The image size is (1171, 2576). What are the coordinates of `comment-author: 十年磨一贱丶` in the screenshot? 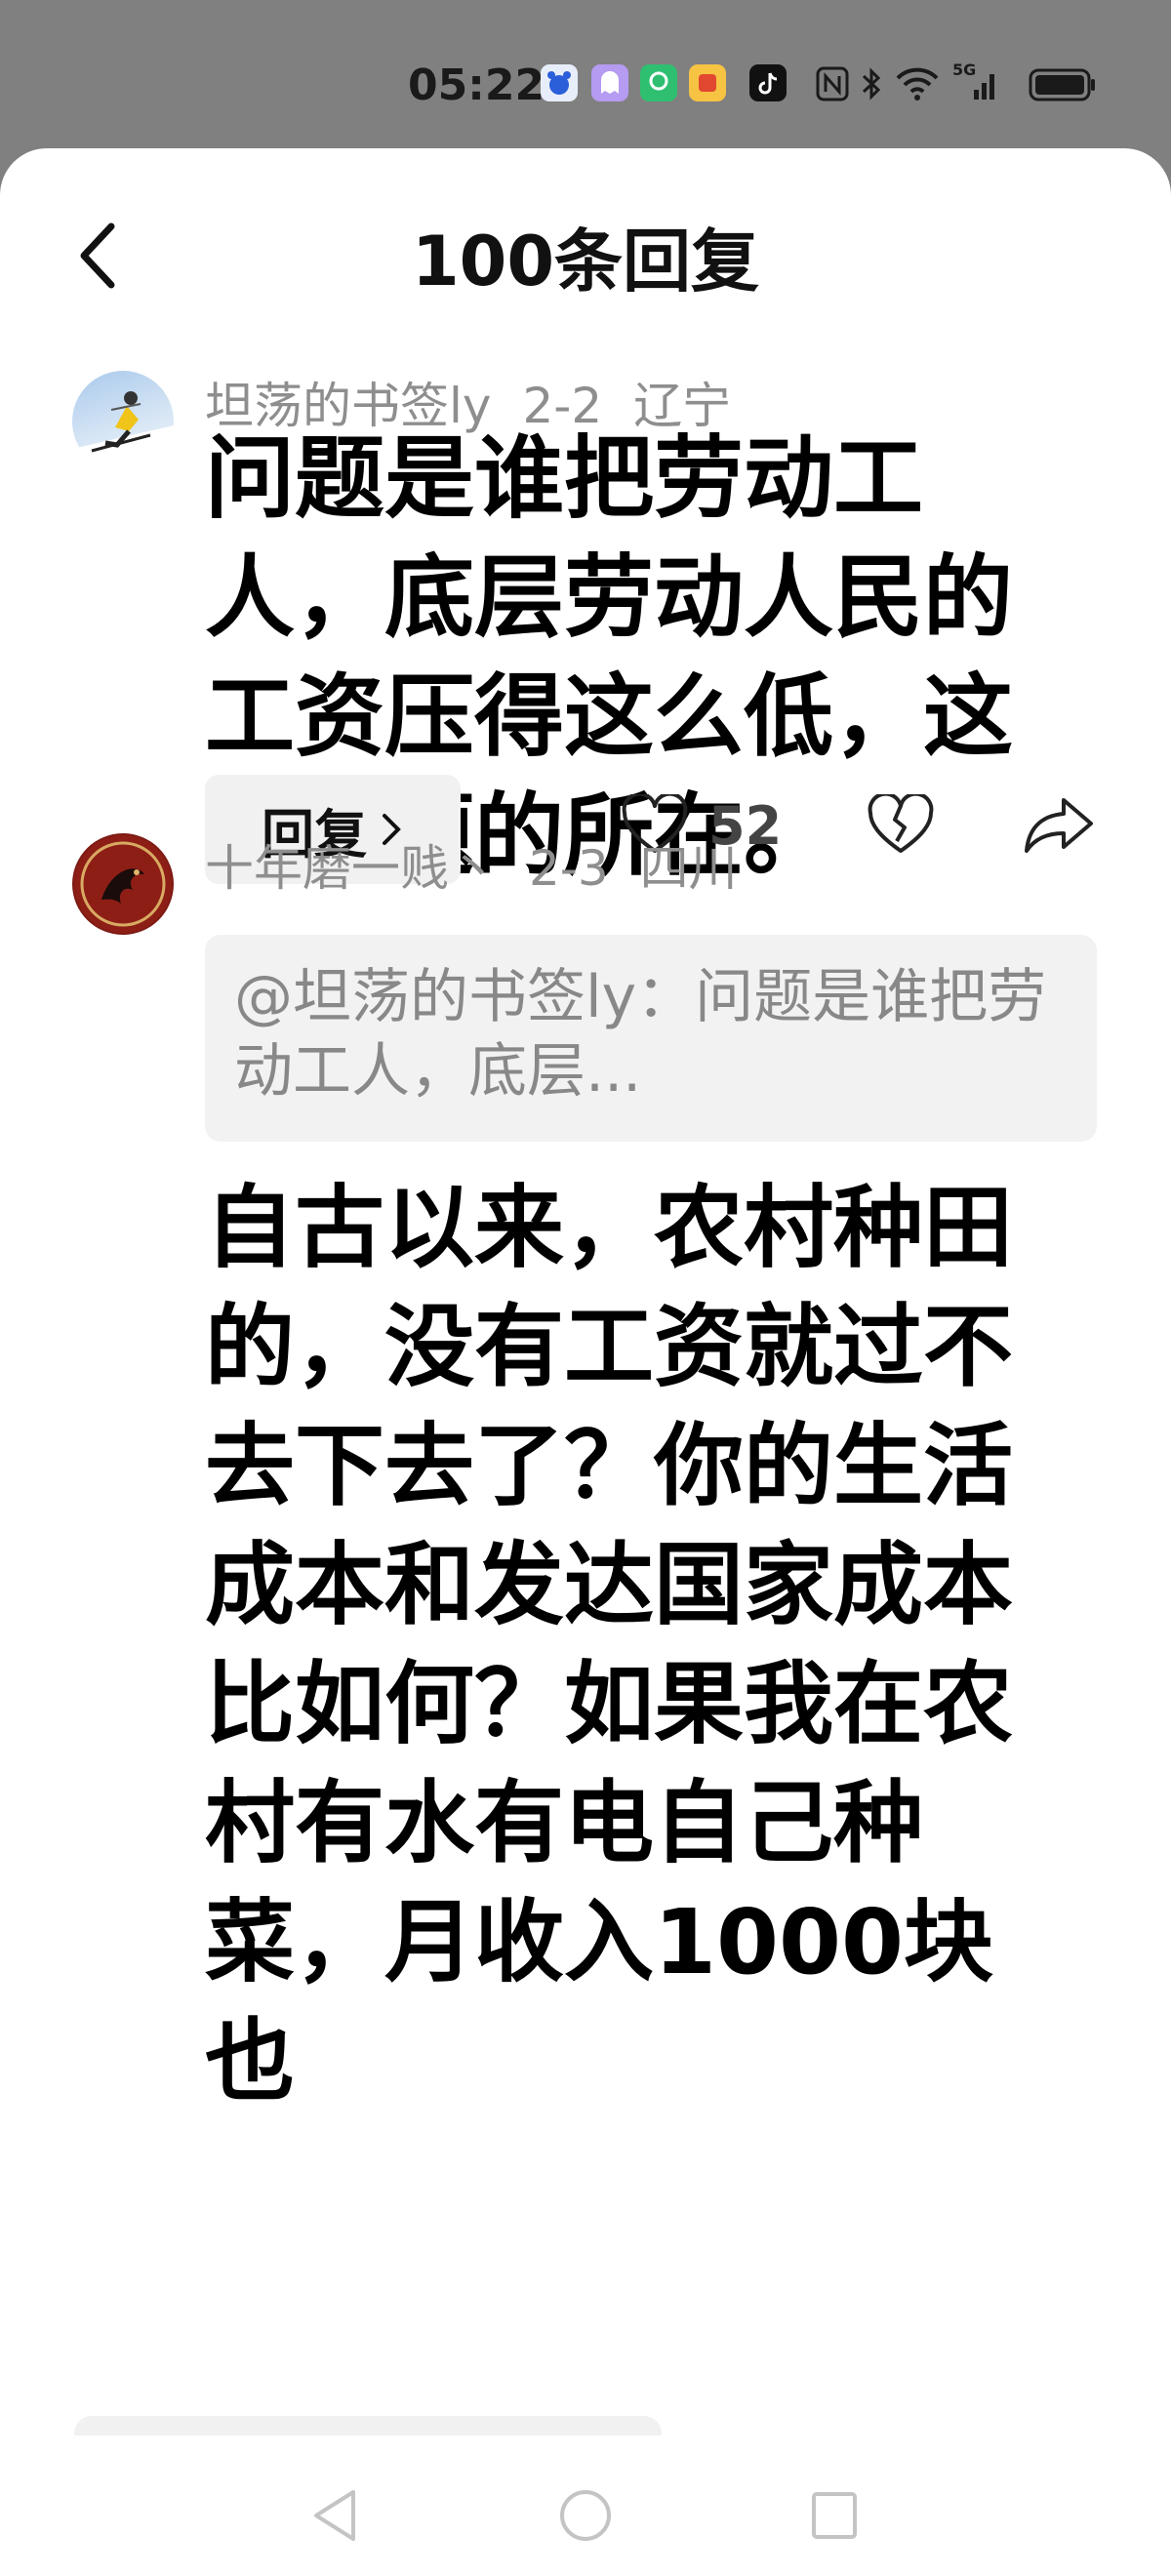 It's located at (351, 868).